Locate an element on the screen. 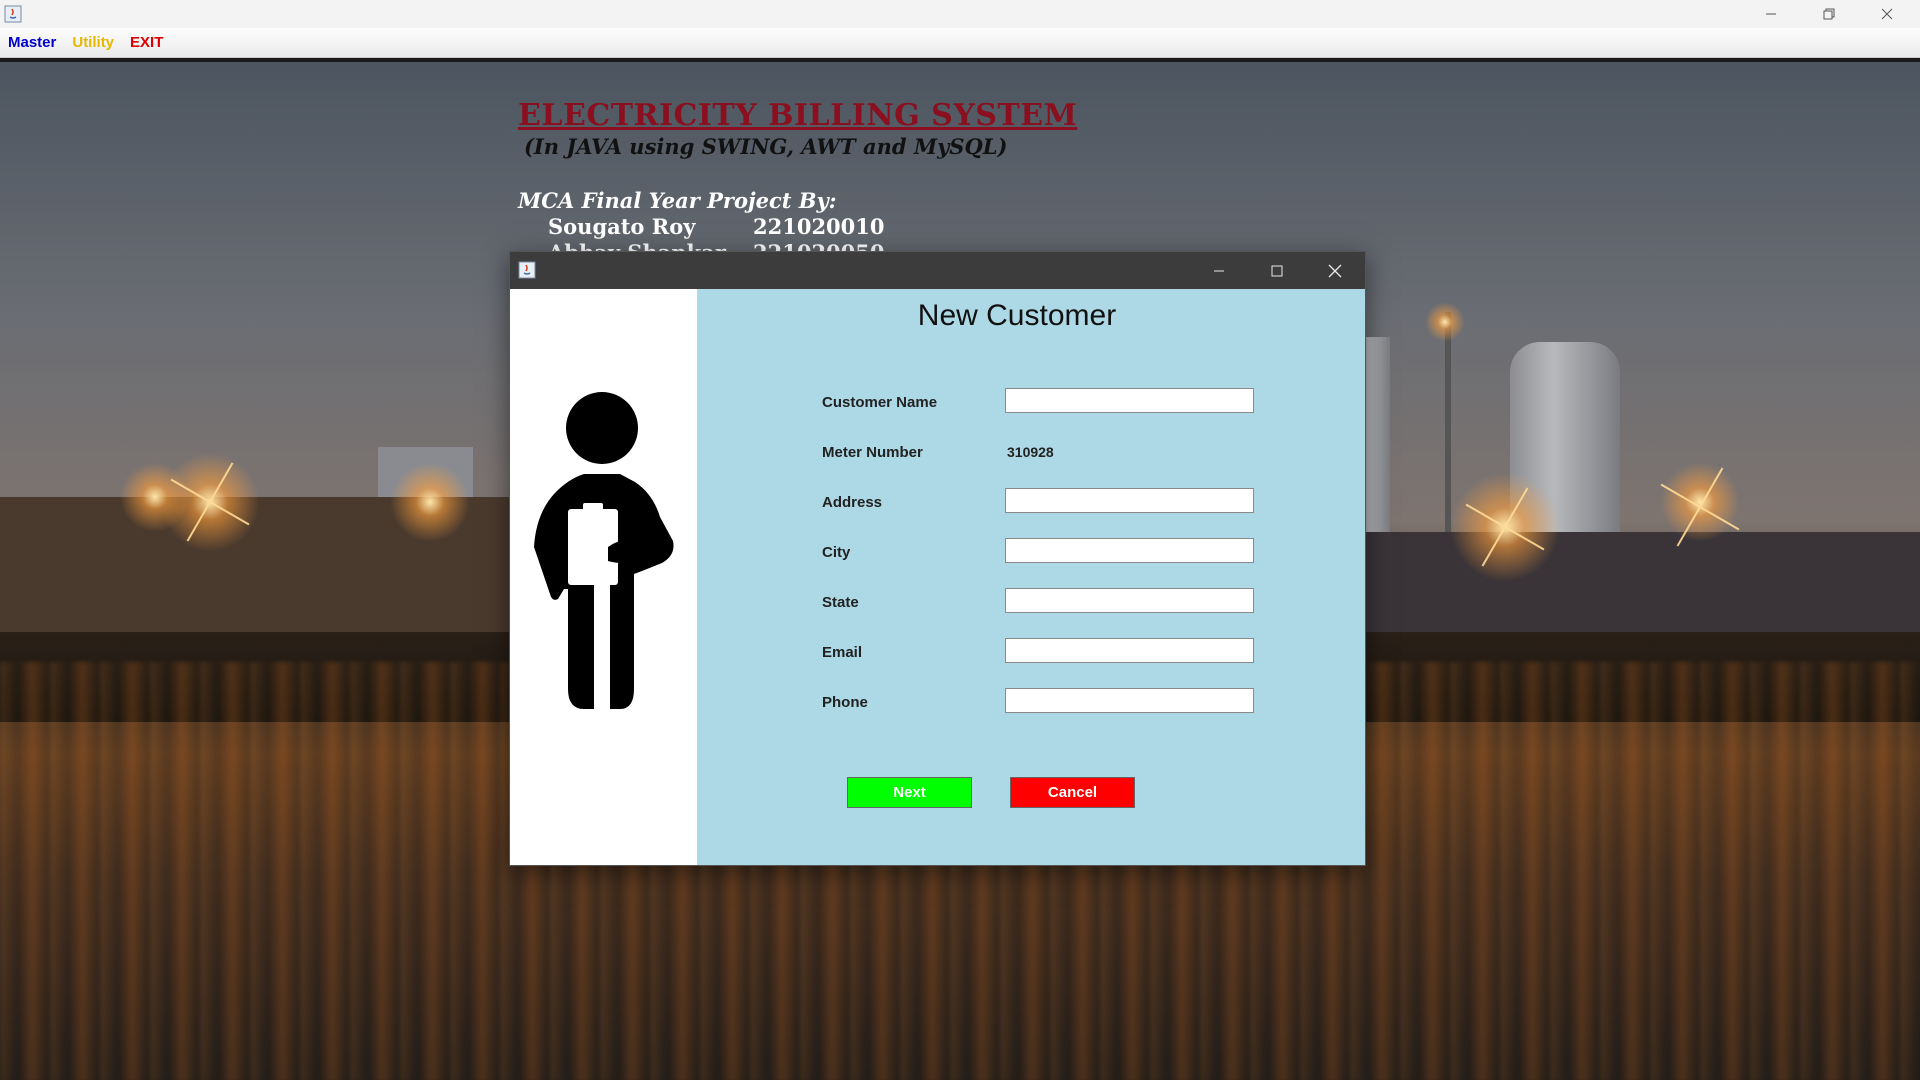  customer-name-label: Customer Name is located at coordinates (880, 402).